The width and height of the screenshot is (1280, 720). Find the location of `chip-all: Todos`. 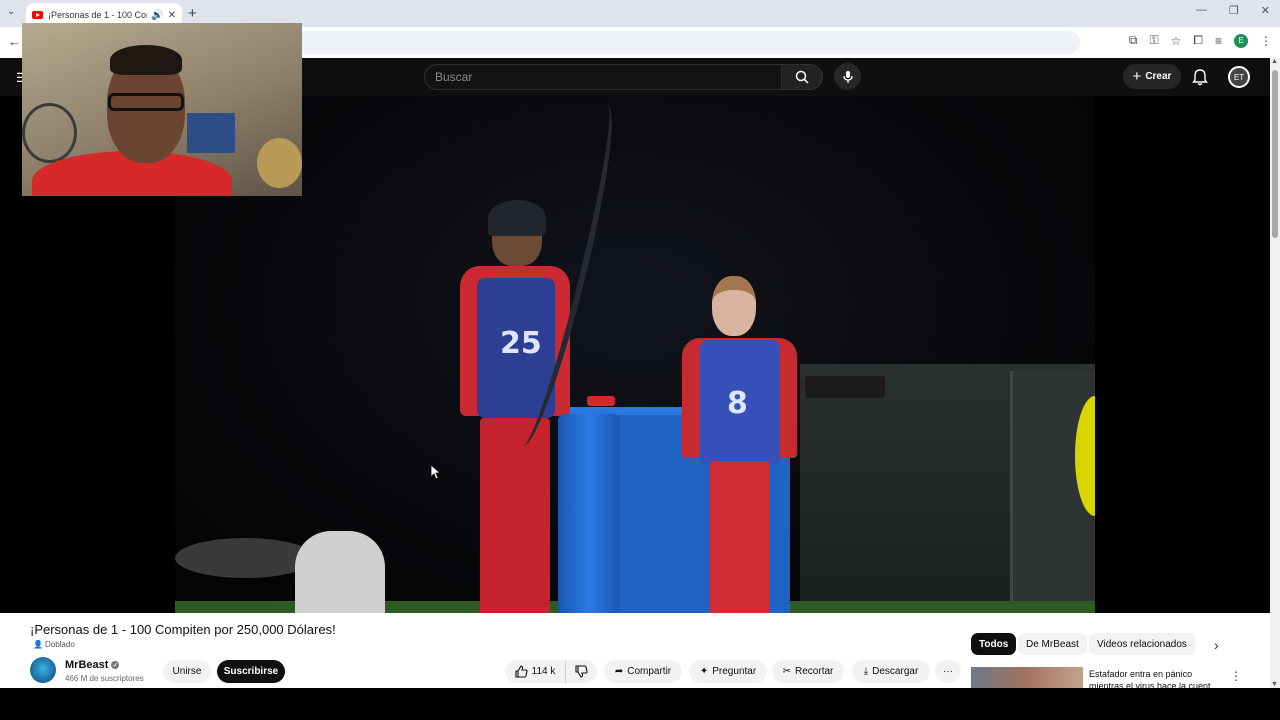

chip-all: Todos is located at coordinates (994, 644).